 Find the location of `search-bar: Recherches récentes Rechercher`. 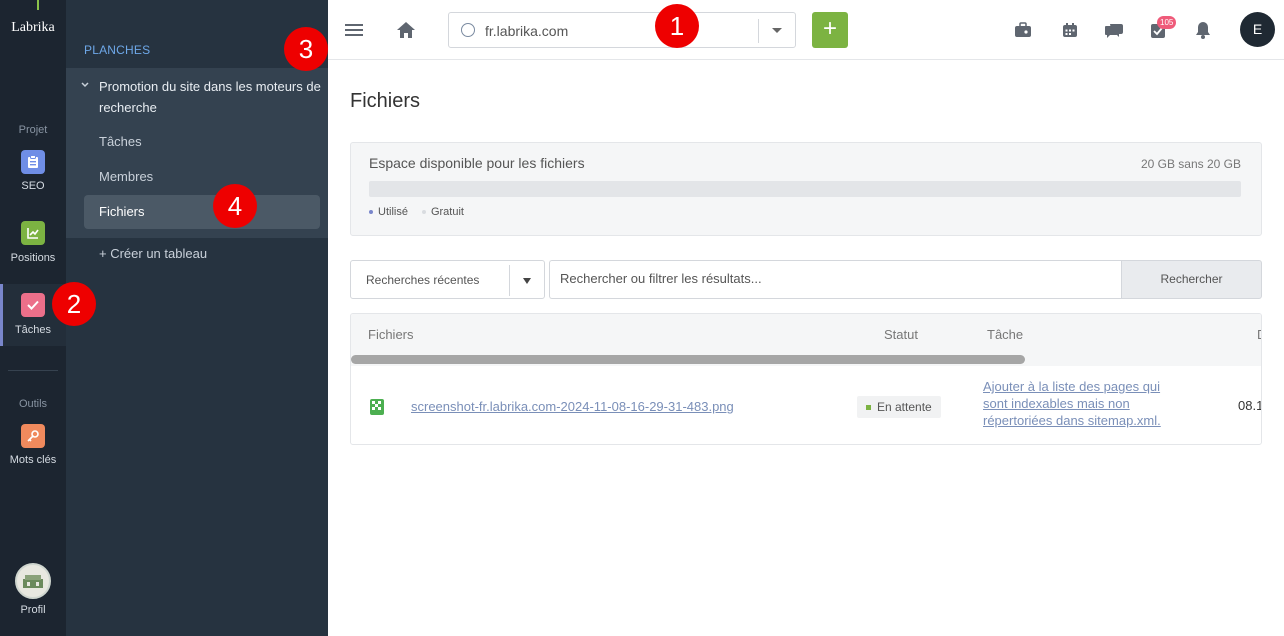

search-bar: Recherches récentes Rechercher is located at coordinates (806, 280).